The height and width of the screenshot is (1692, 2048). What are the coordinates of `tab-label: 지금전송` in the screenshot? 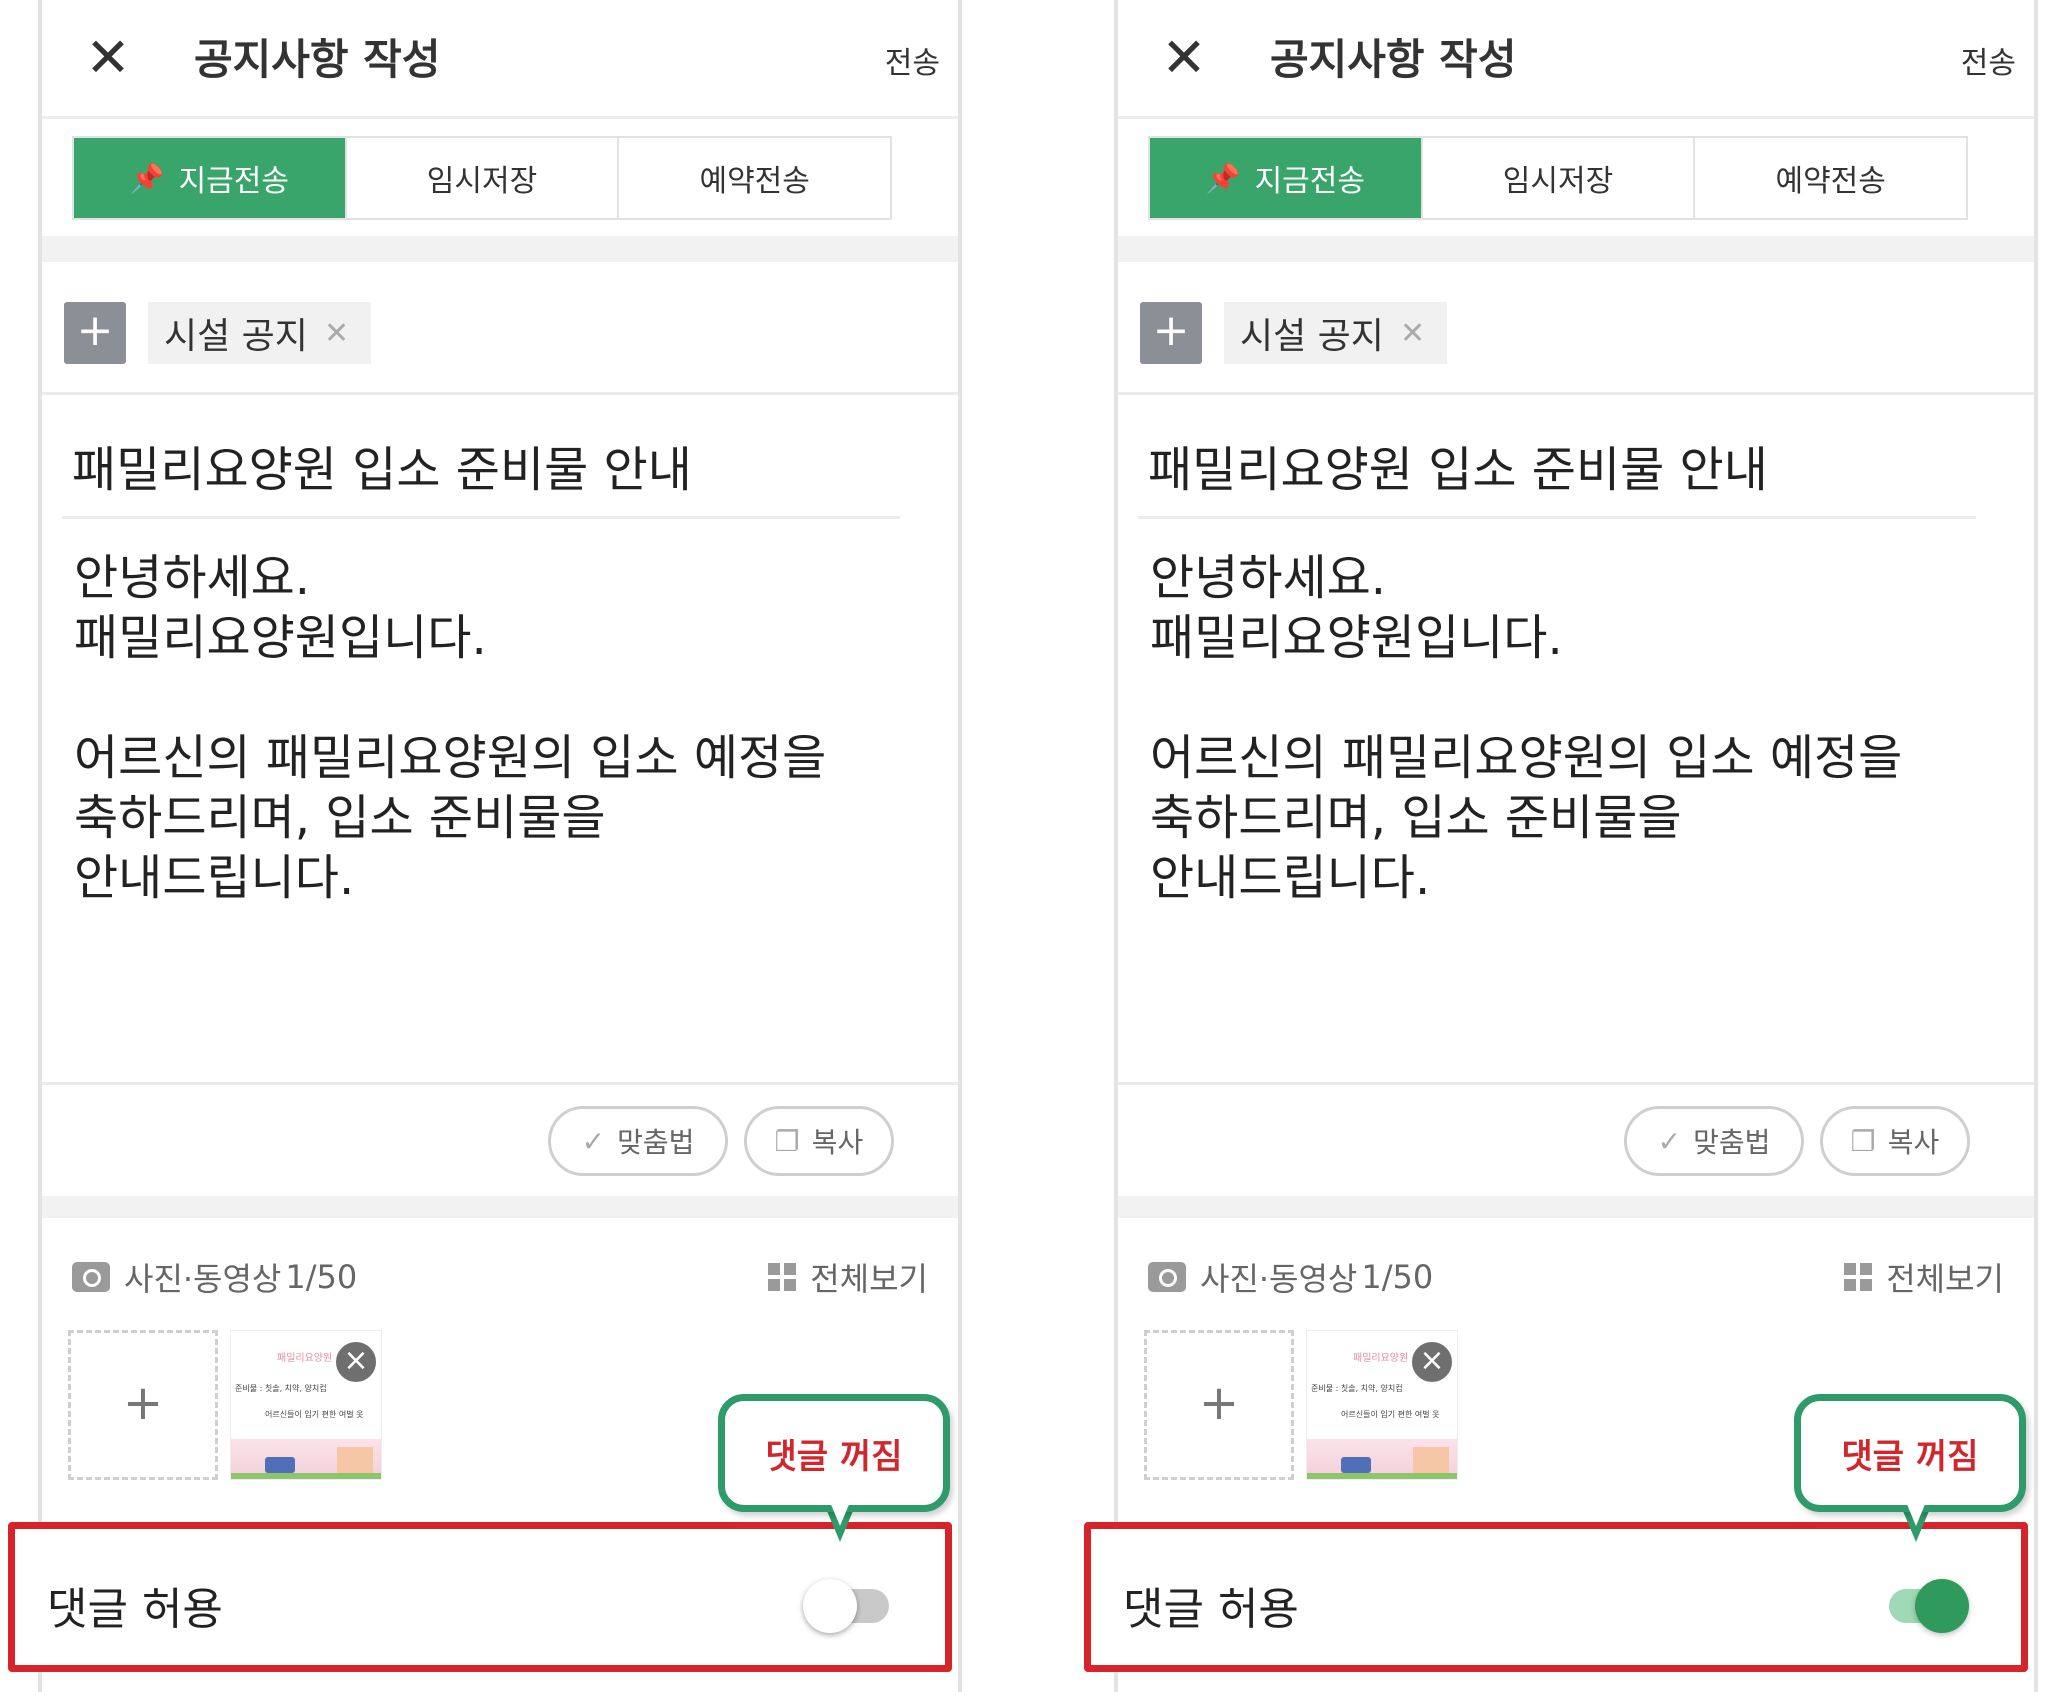 It's located at (233, 181).